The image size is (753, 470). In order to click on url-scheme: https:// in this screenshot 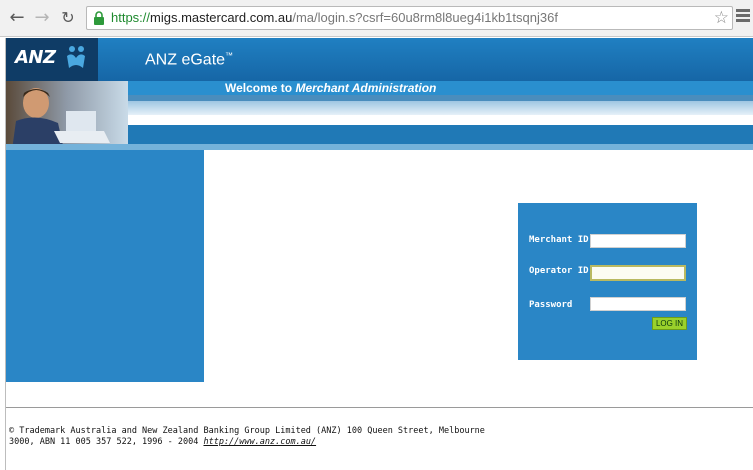, I will do `click(131, 17)`.